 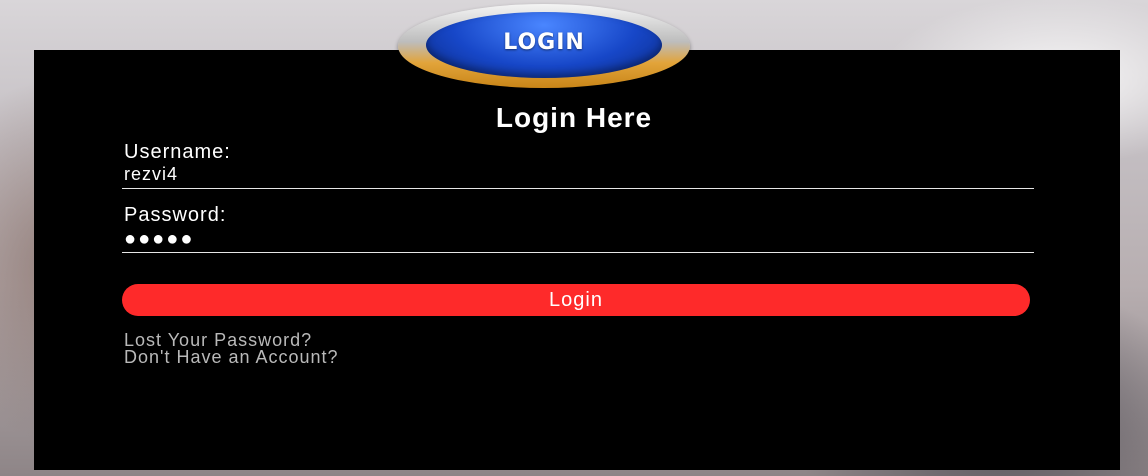 I want to click on login-badge: LOGIN, so click(x=544, y=46).